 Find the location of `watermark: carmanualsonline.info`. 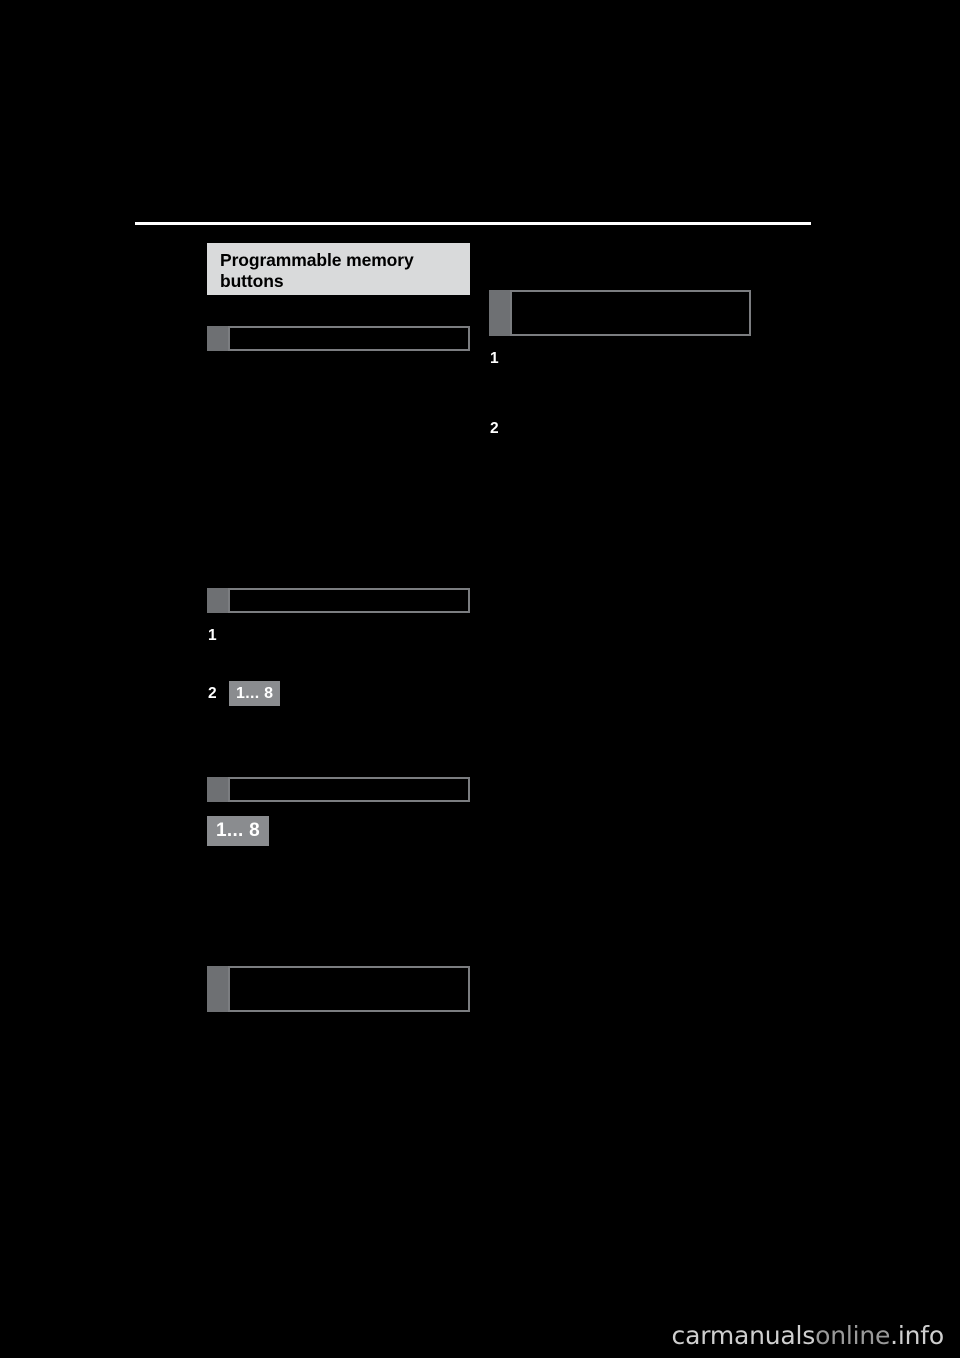

watermark: carmanualsonline.info is located at coordinates (808, 1335).